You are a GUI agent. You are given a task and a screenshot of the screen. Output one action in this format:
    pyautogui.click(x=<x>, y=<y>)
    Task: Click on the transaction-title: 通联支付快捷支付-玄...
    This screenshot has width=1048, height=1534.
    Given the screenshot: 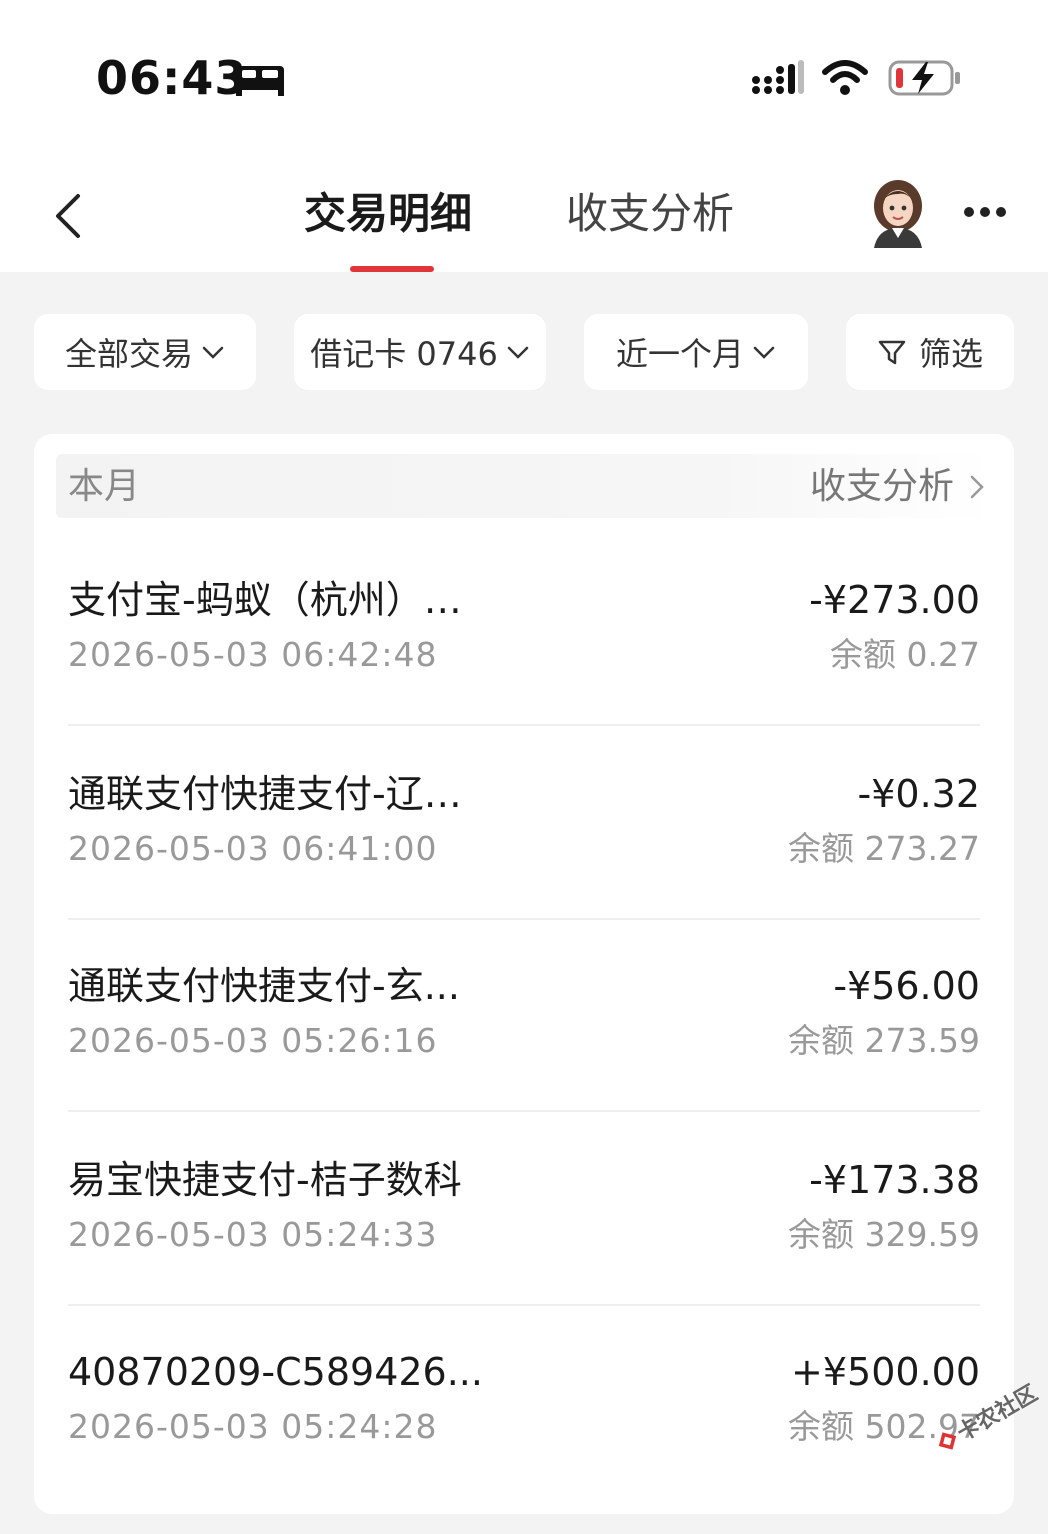 What is the action you would take?
    pyautogui.click(x=264, y=986)
    